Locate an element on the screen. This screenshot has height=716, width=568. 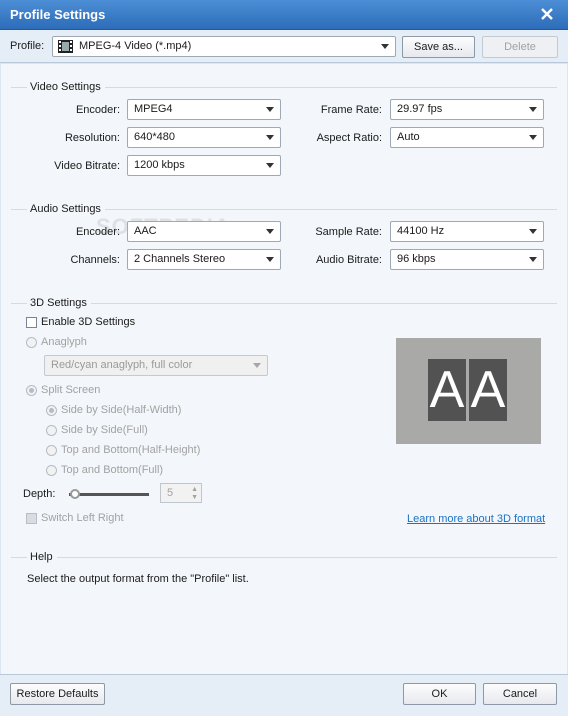
enable-3d-label: Enable 3D Settings is located at coordinates (88, 322).